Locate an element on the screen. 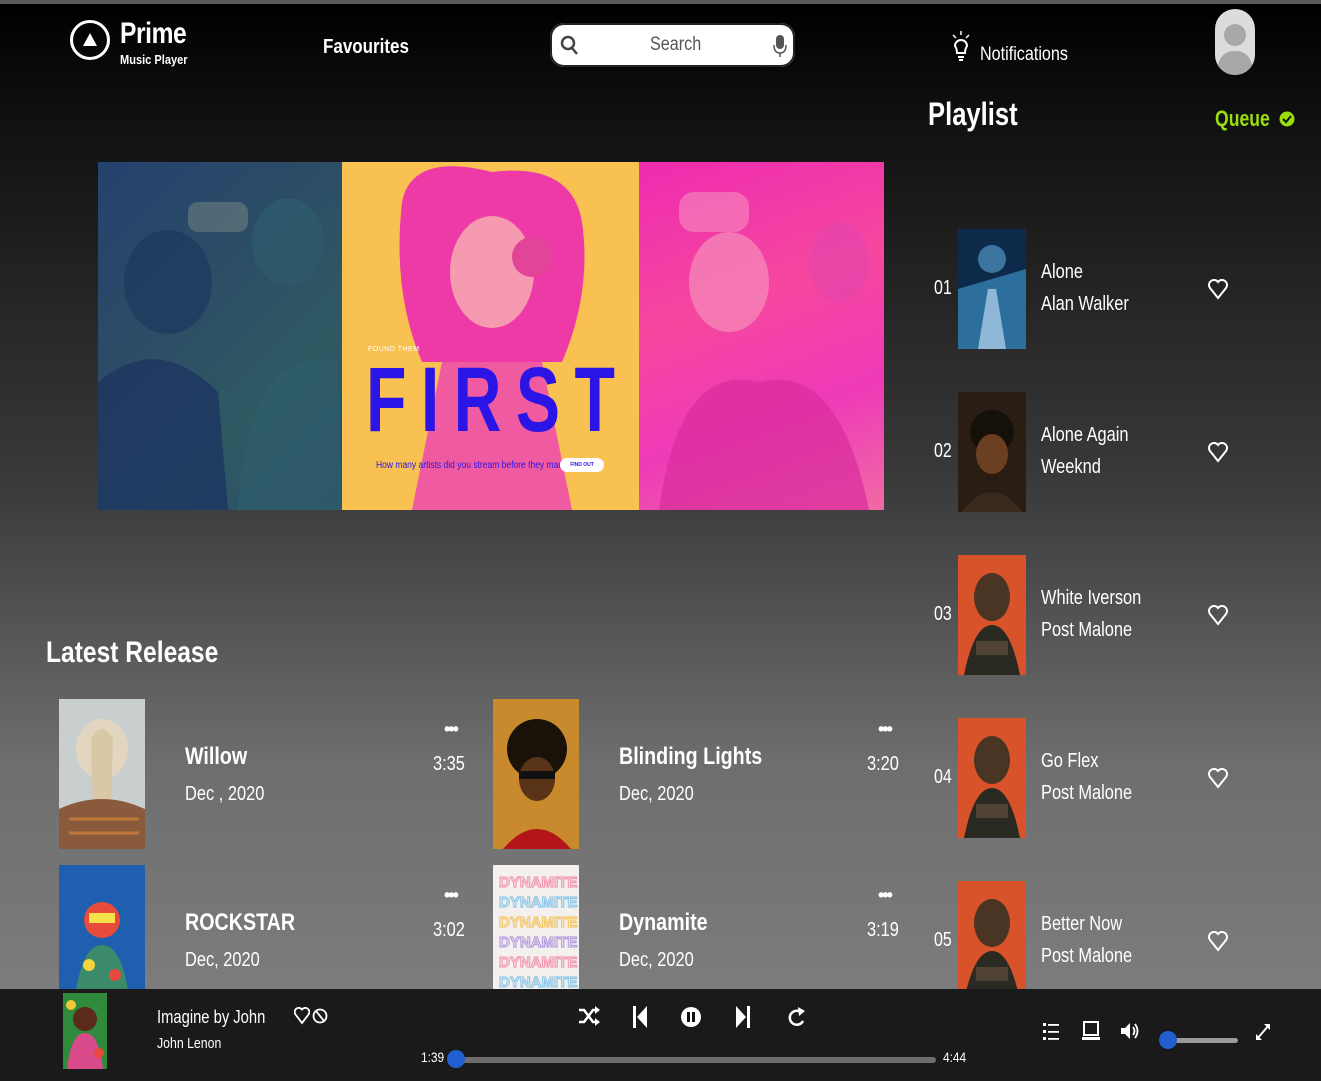 The width and height of the screenshot is (1321, 1081). check-circle-icon is located at coordinates (1287, 119).